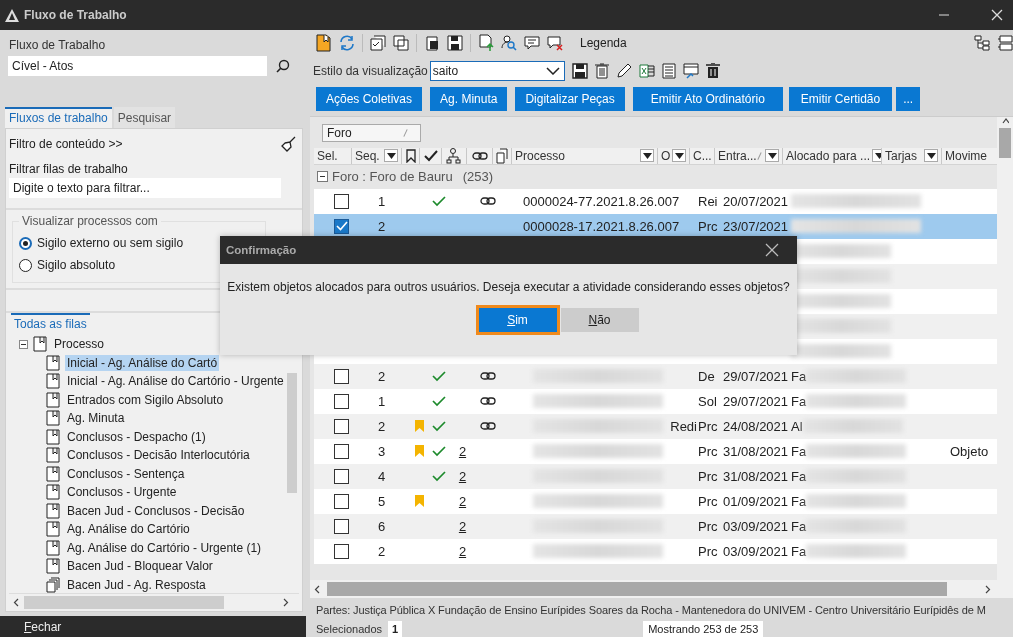 The width and height of the screenshot is (1013, 637). I want to click on tab: Todas as filas, so click(50, 323).